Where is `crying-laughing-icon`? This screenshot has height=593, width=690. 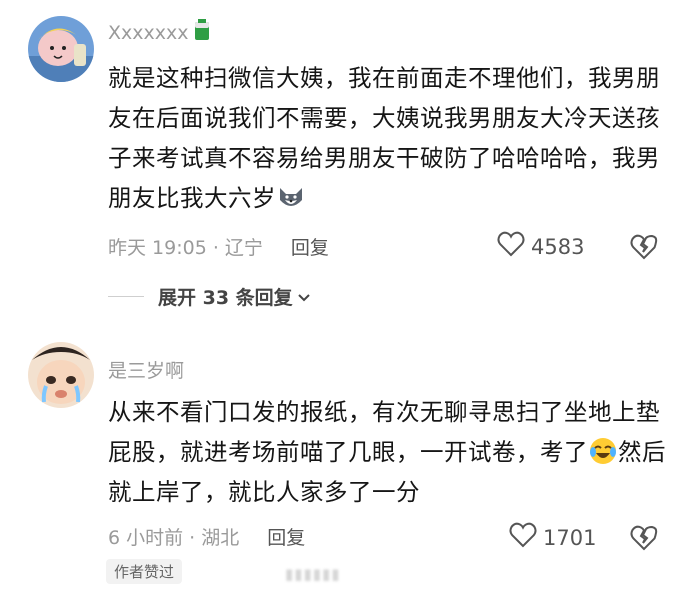 crying-laughing-icon is located at coordinates (603, 451).